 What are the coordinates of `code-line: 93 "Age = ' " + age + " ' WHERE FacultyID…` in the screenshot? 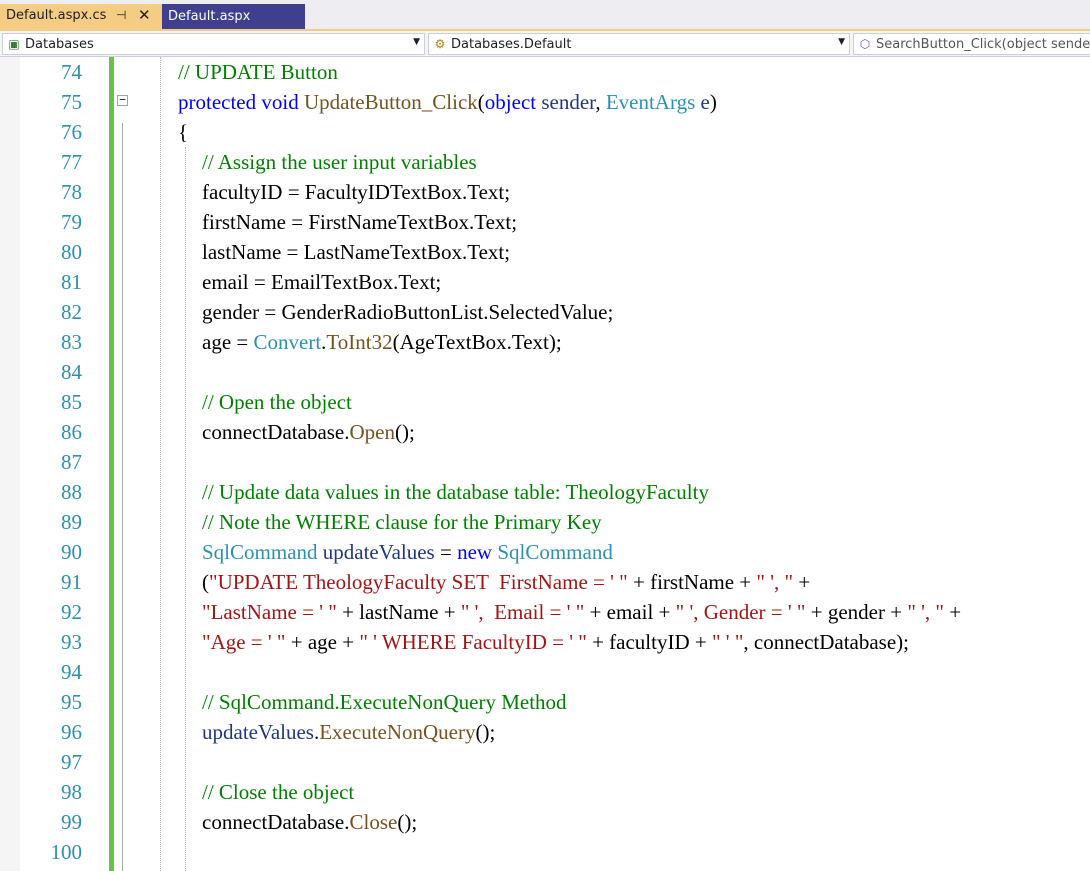 It's located at (545, 642).